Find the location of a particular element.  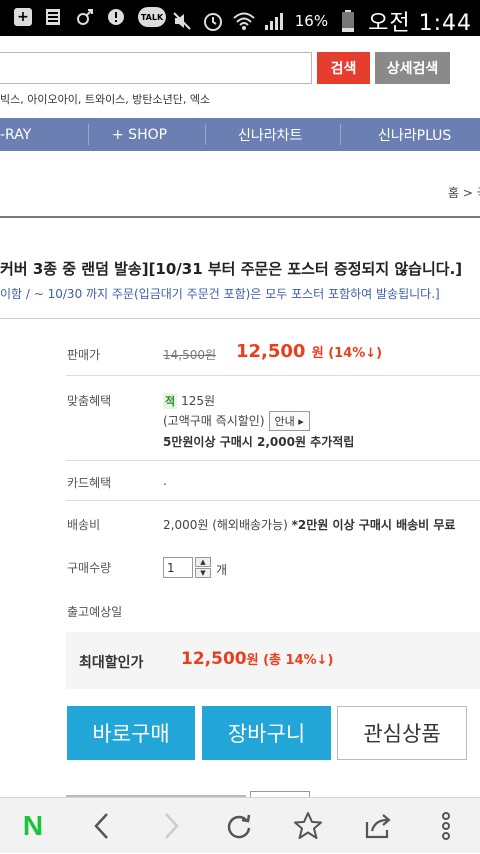

forward-icon is located at coordinates (172, 826).